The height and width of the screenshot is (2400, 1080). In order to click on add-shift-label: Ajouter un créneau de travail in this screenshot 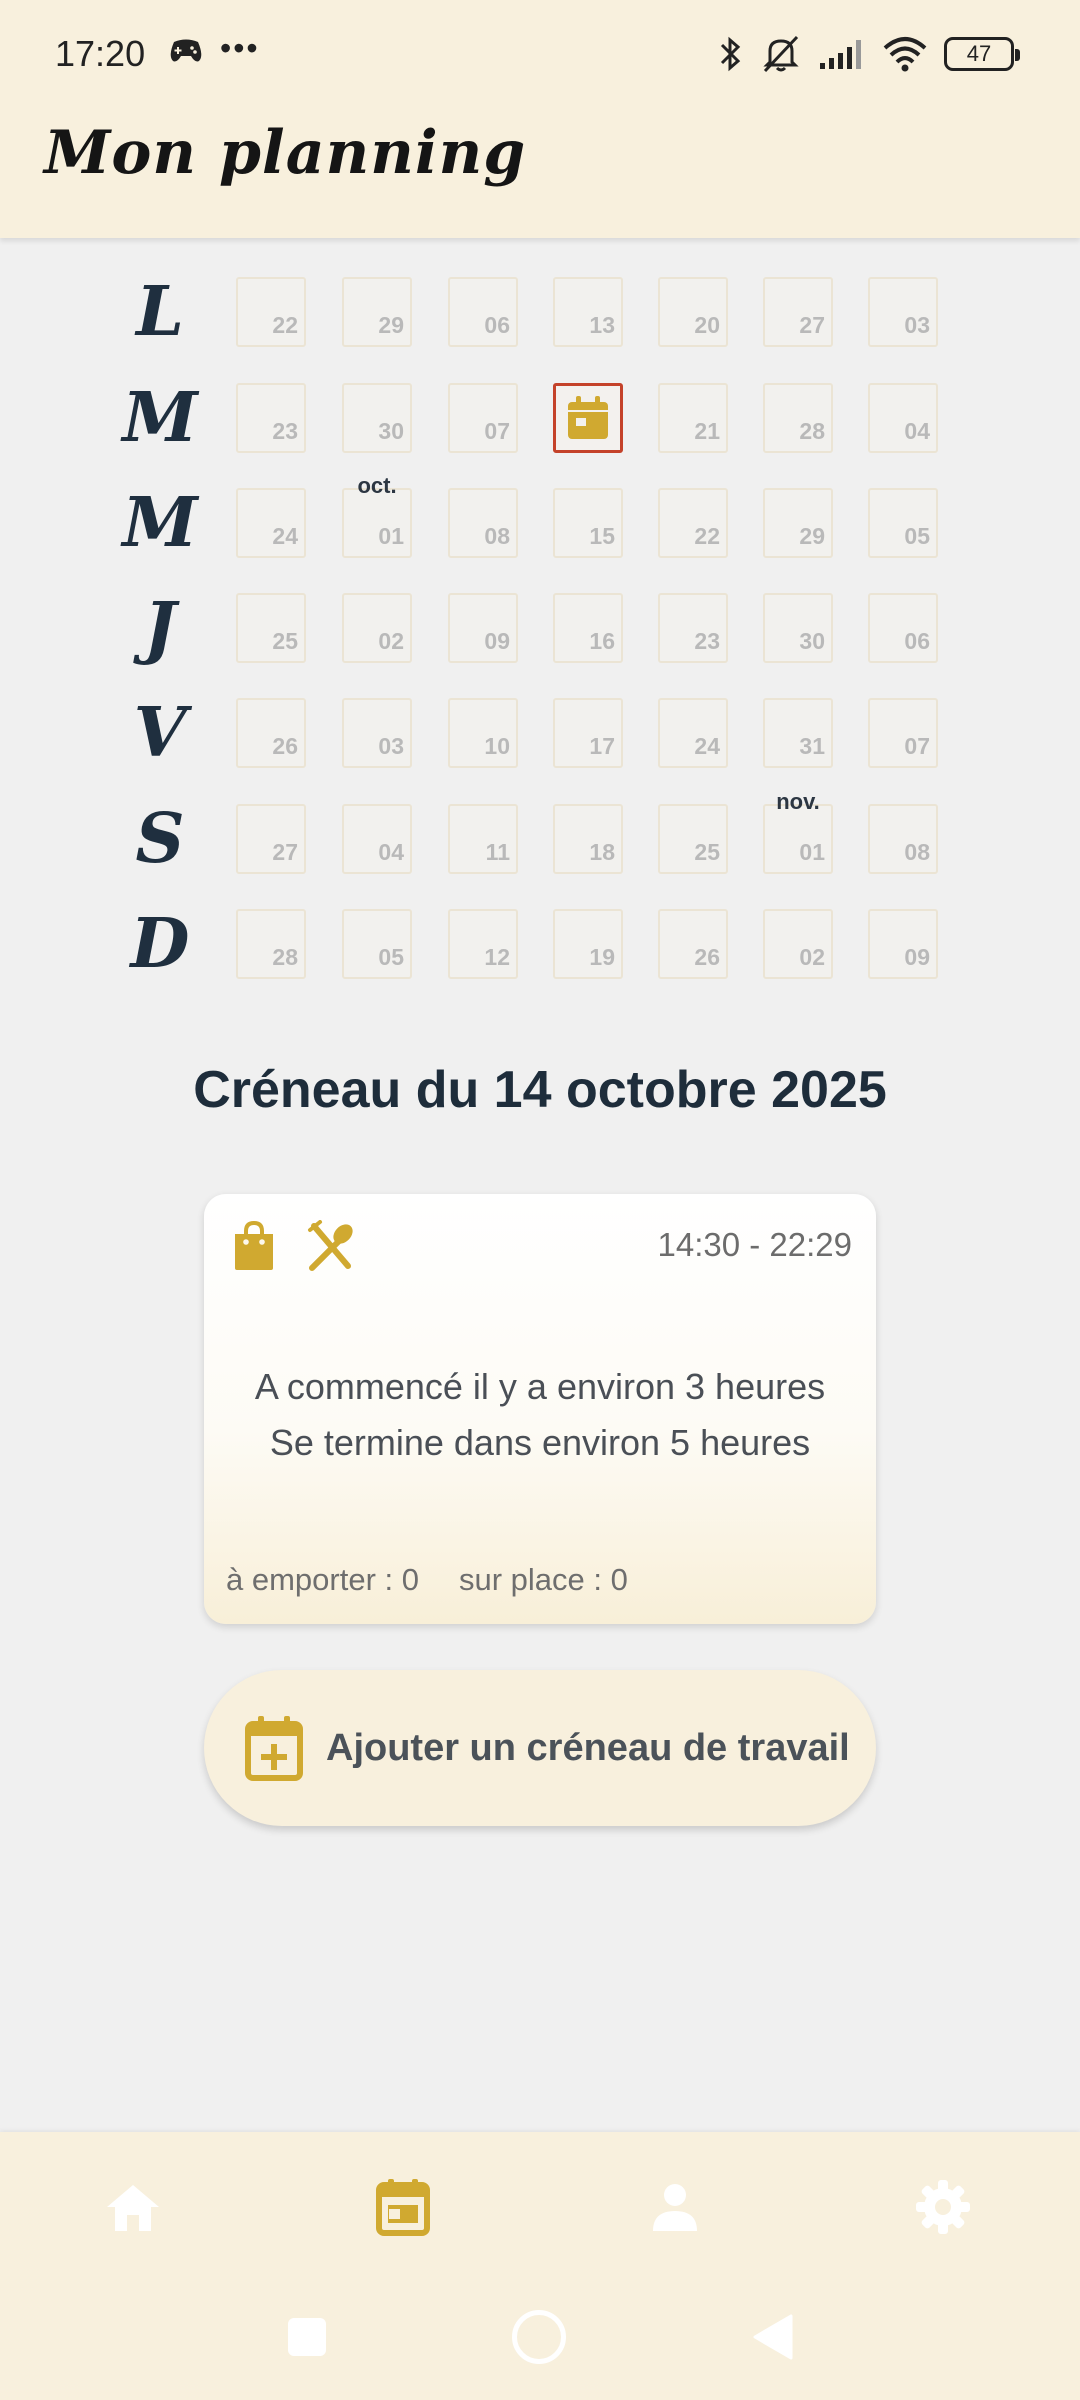, I will do `click(588, 1747)`.